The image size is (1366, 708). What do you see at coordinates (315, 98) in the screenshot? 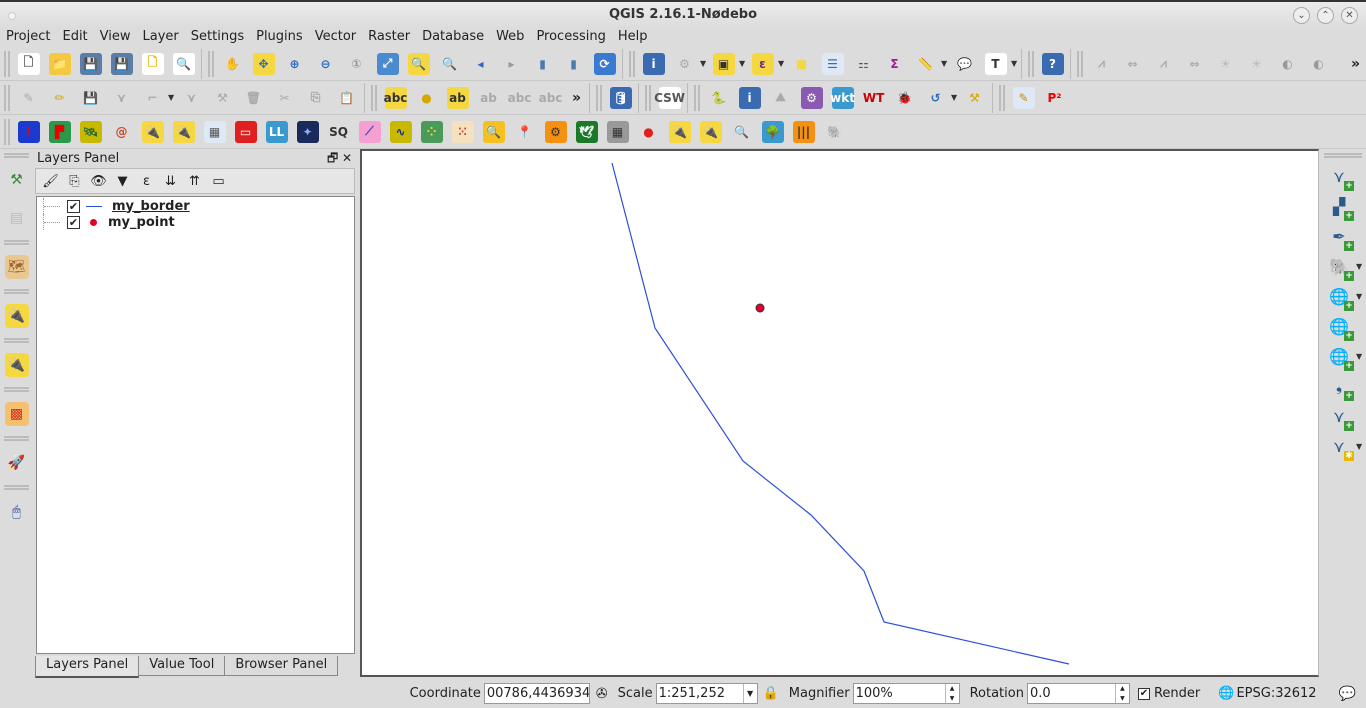
I see `copy-features-button: ⎘` at bounding box center [315, 98].